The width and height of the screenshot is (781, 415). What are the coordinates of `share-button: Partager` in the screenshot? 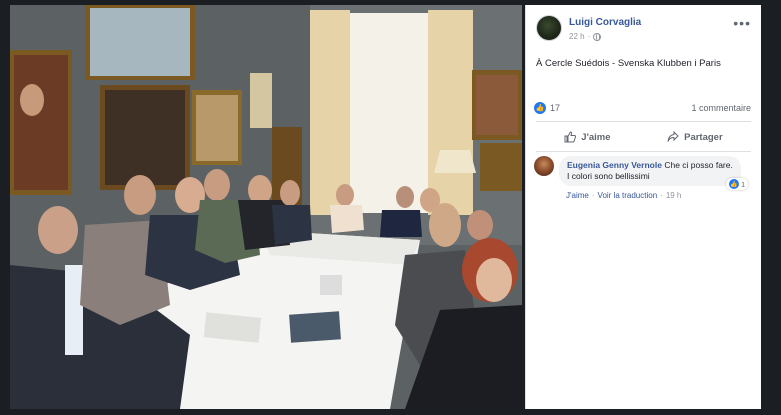 It's located at (695, 137).